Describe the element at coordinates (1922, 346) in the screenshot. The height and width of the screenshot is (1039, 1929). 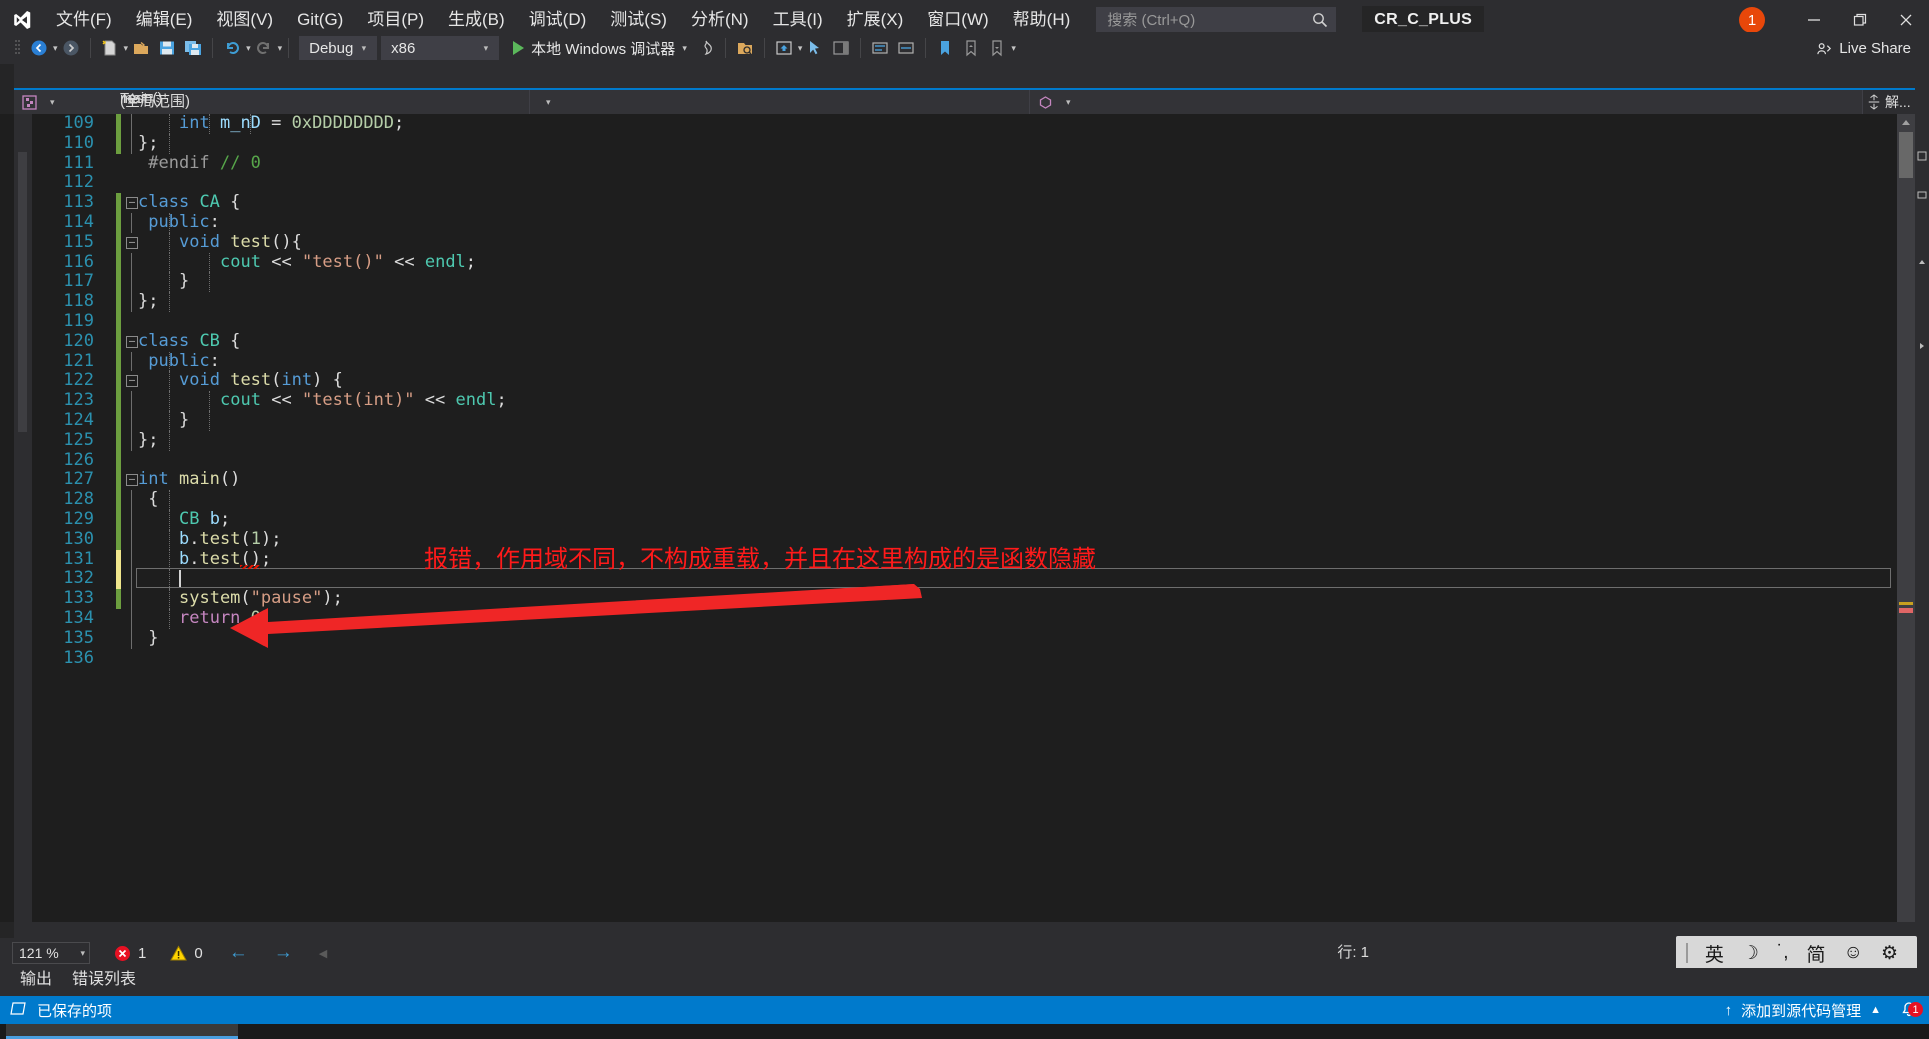
I see `expand-panel-icon` at that location.